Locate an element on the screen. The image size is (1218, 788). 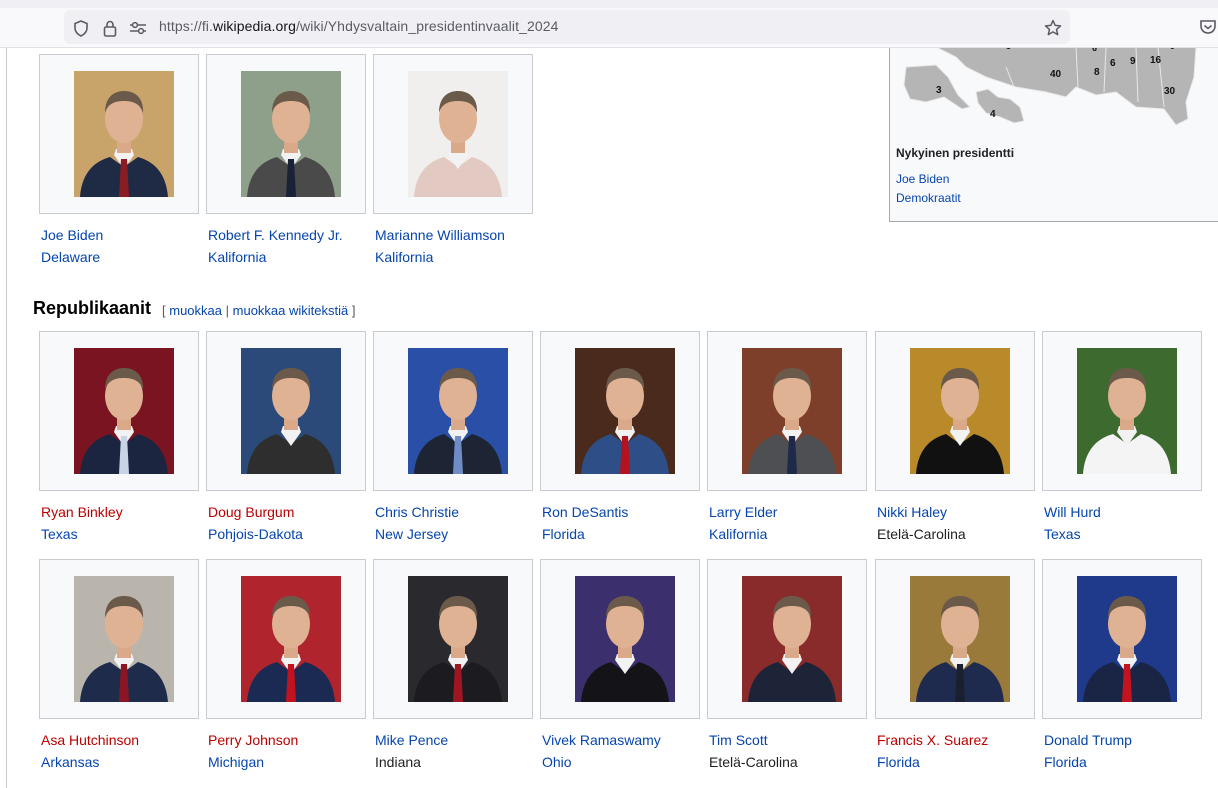
candidate-state: Michigan is located at coordinates (236, 762).